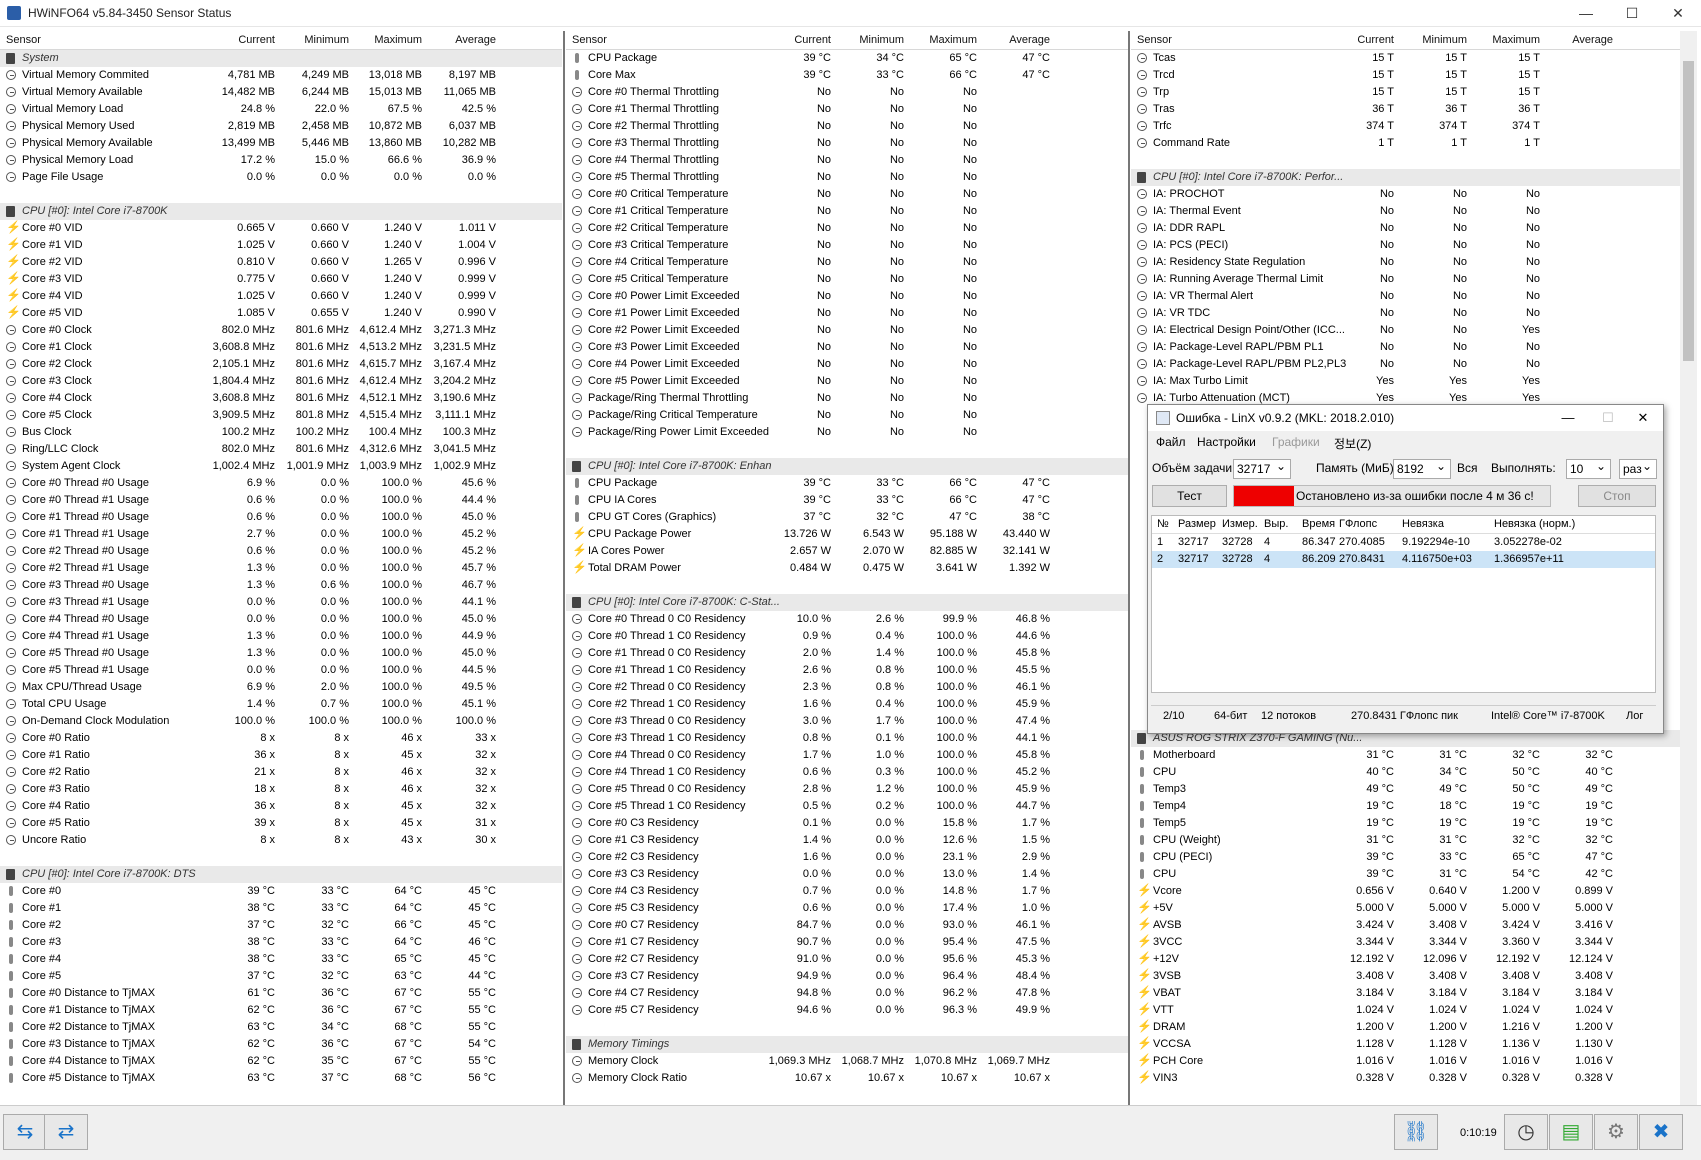 The image size is (1701, 1160). What do you see at coordinates (1432, 40) in the screenshot?
I see `col-minimum: Minimum` at bounding box center [1432, 40].